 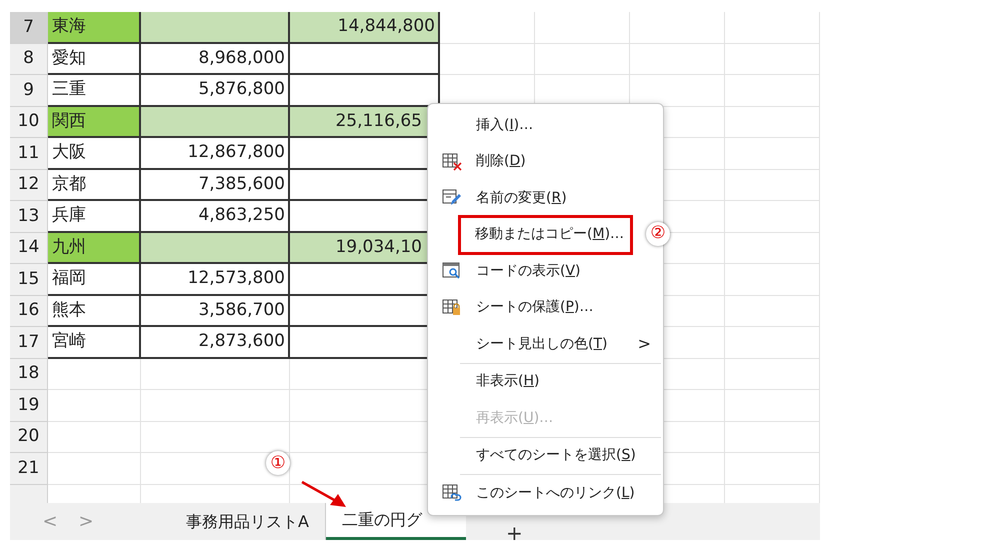 What do you see at coordinates (365, 28) in the screenshot?
I see `table-cell: 14,844,800` at bounding box center [365, 28].